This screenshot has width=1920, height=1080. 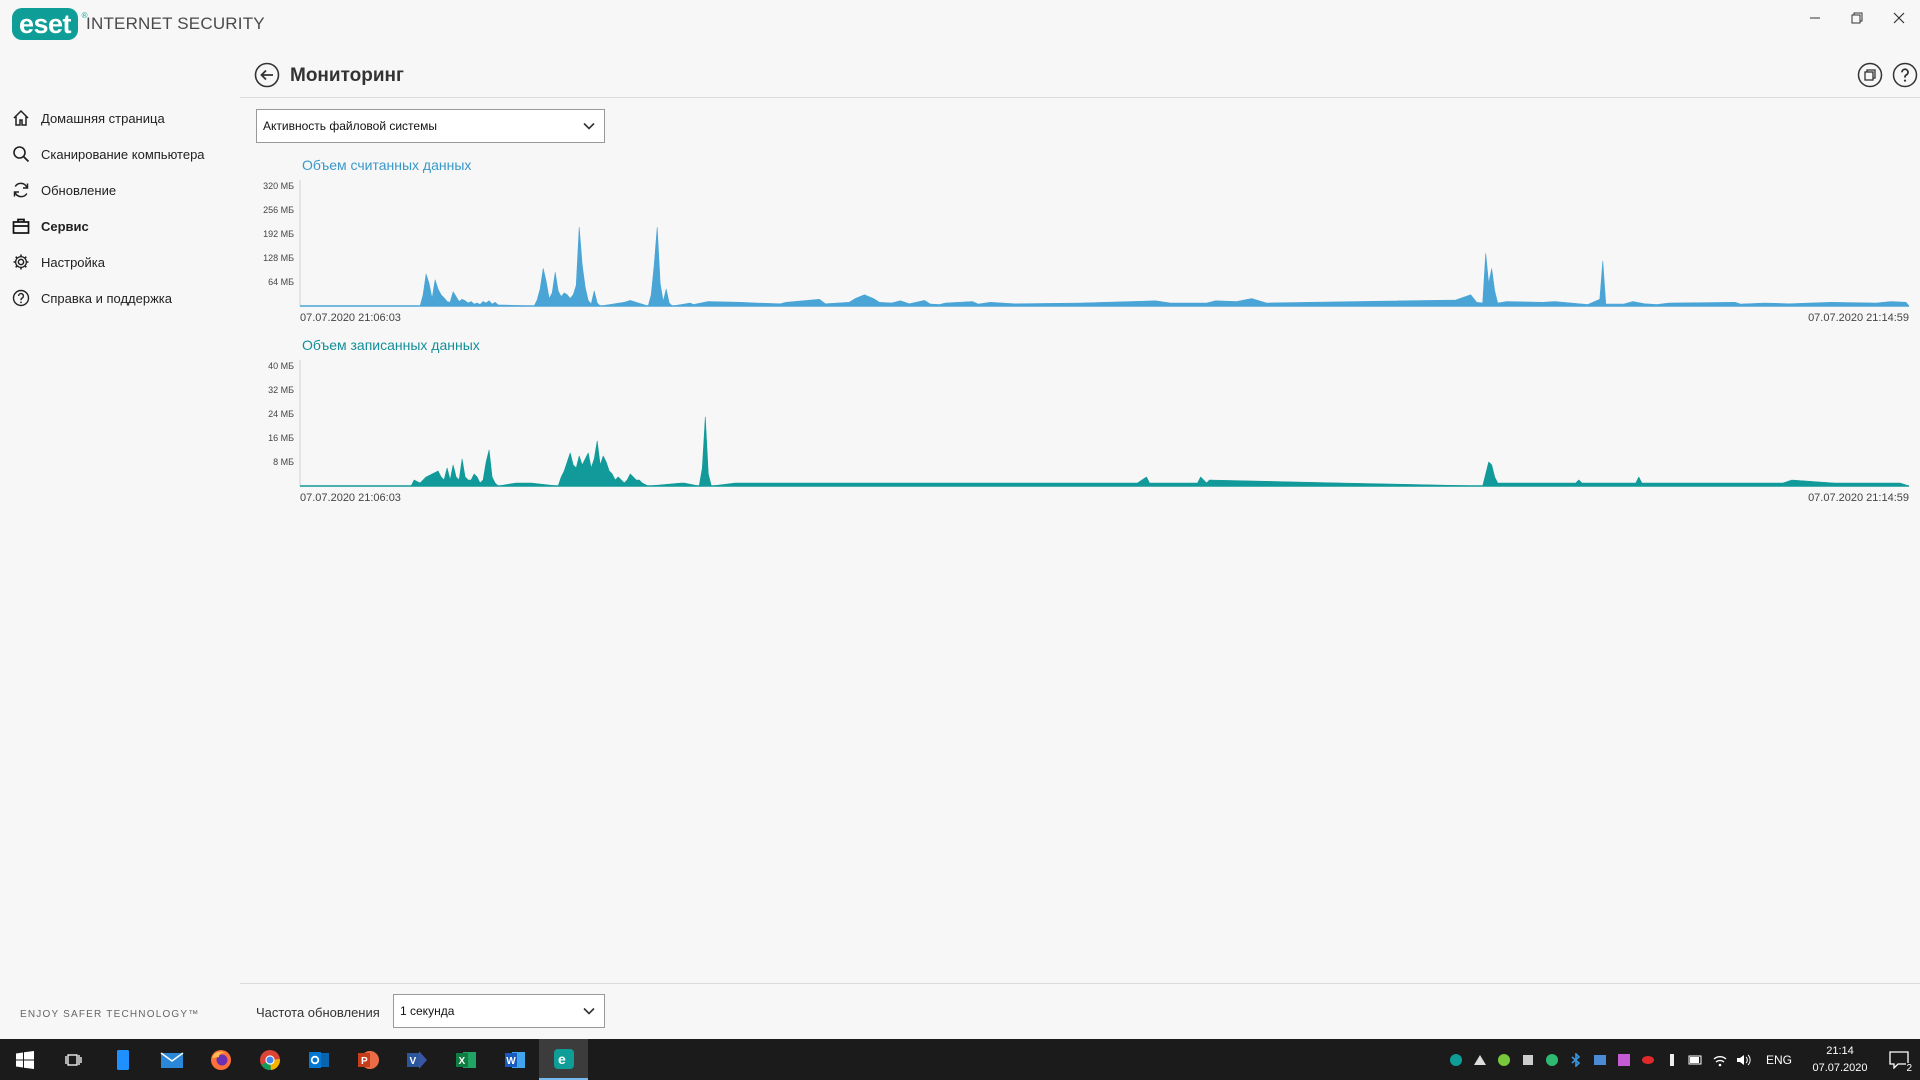 I want to click on tray-eset-icon, so click(x=1456, y=1059).